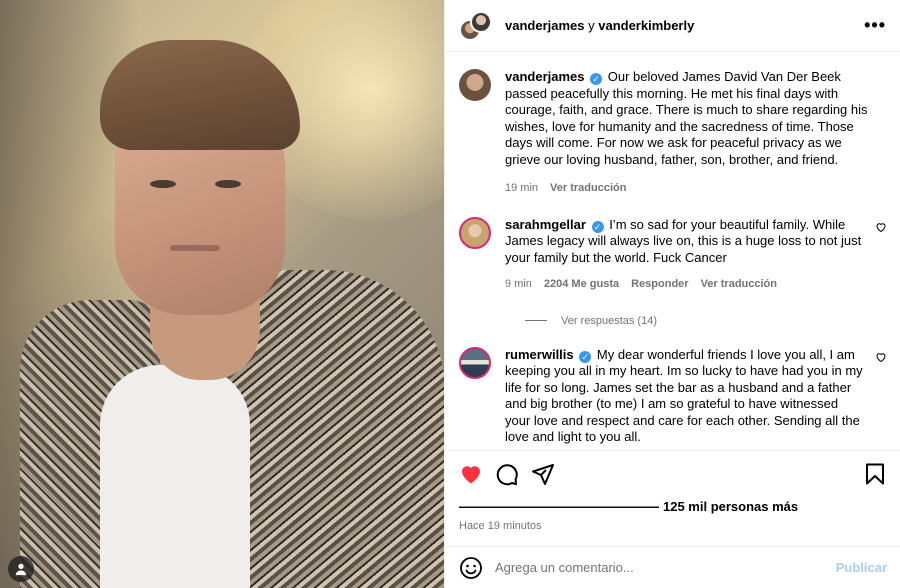 This screenshot has width=900, height=588. I want to click on redacted-likers, so click(559, 506).